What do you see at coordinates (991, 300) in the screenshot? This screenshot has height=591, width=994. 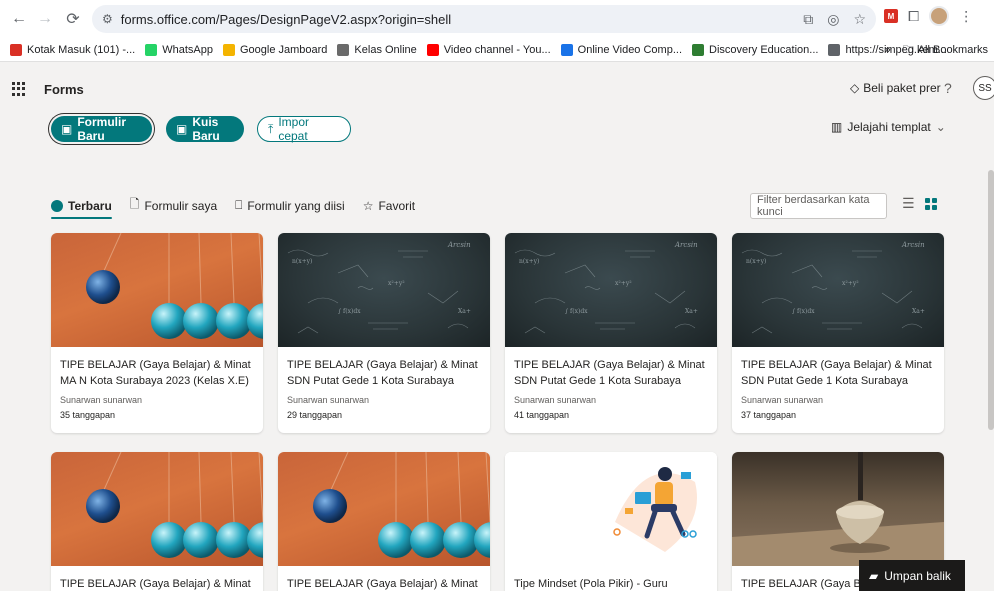 I see `scrollbar` at bounding box center [991, 300].